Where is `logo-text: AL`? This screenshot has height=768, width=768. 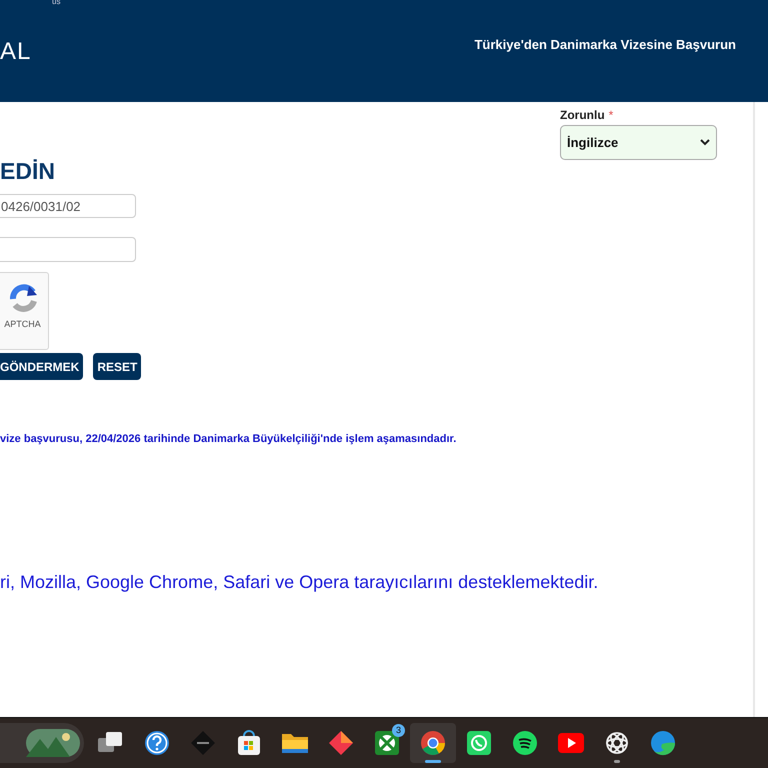
logo-text: AL is located at coordinates (16, 52).